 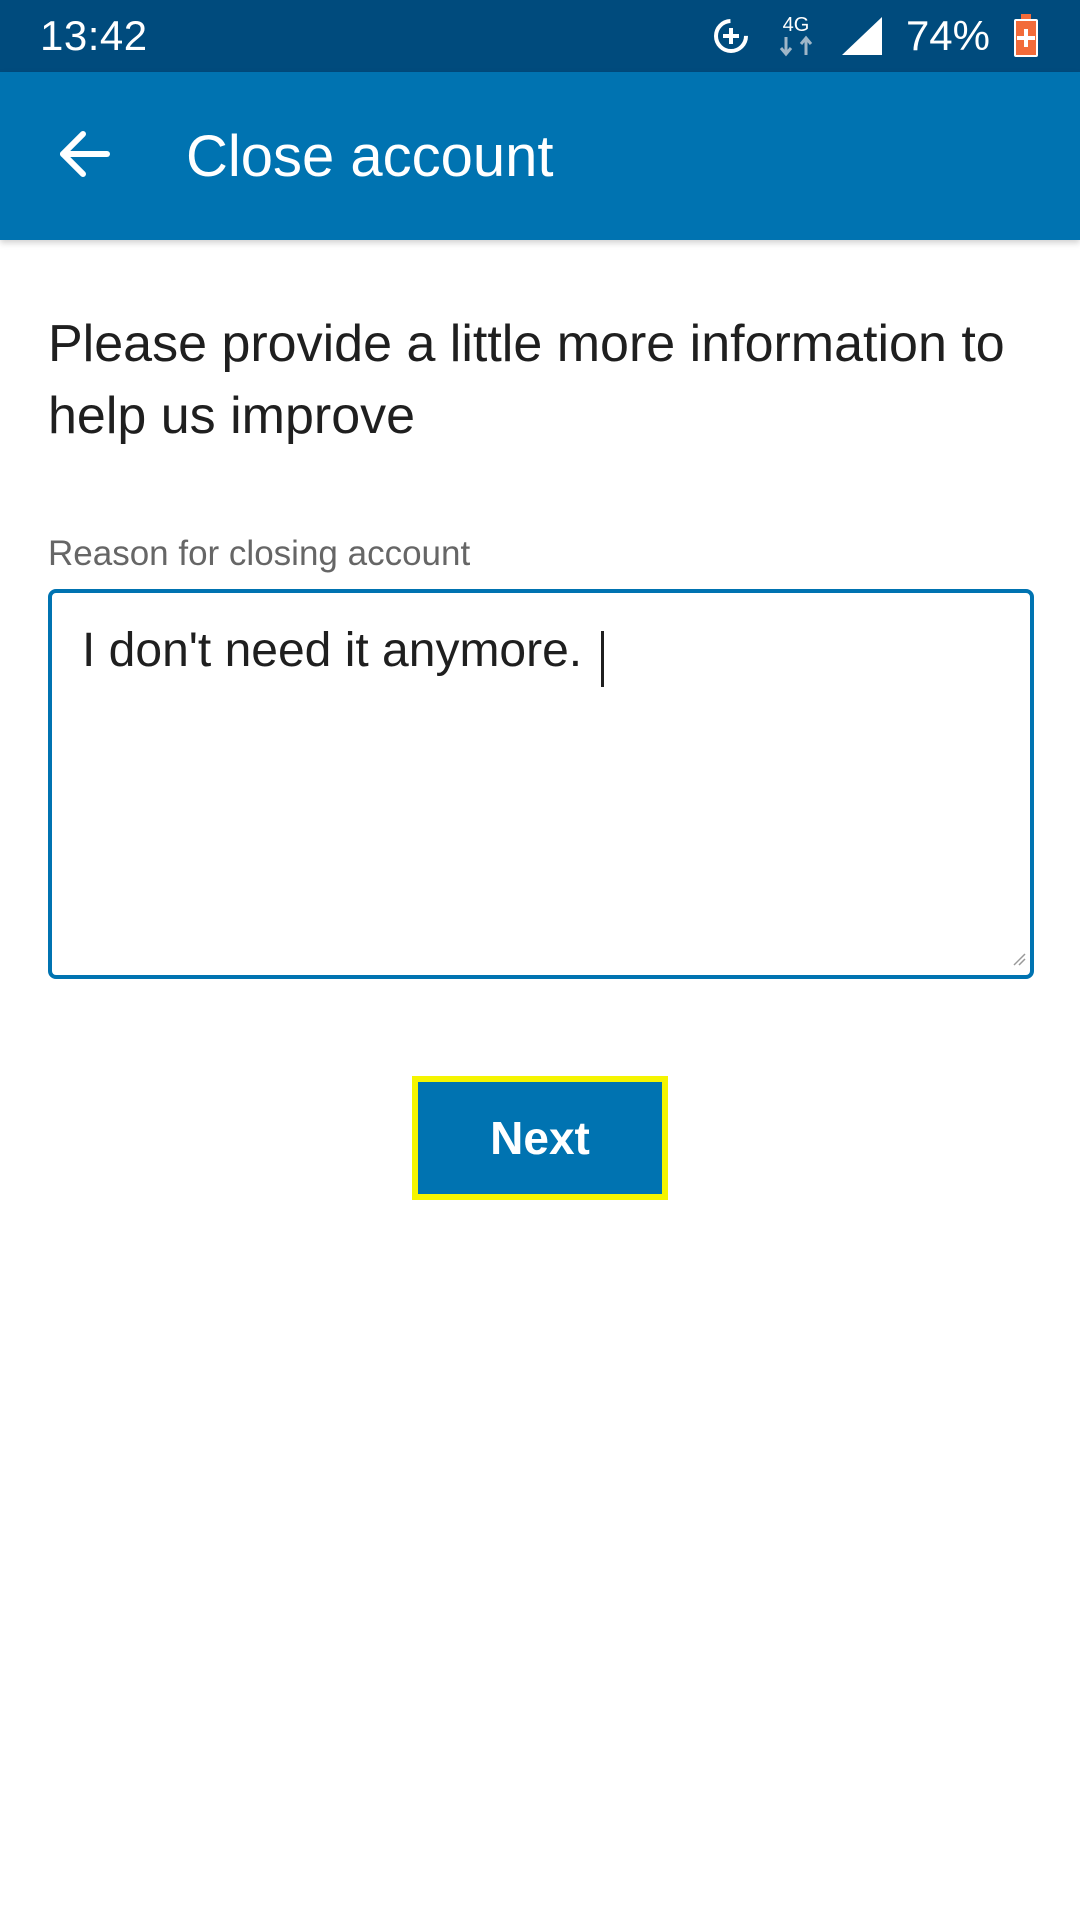 I want to click on status-bar: 13:42 4G 74%, so click(x=540, y=36).